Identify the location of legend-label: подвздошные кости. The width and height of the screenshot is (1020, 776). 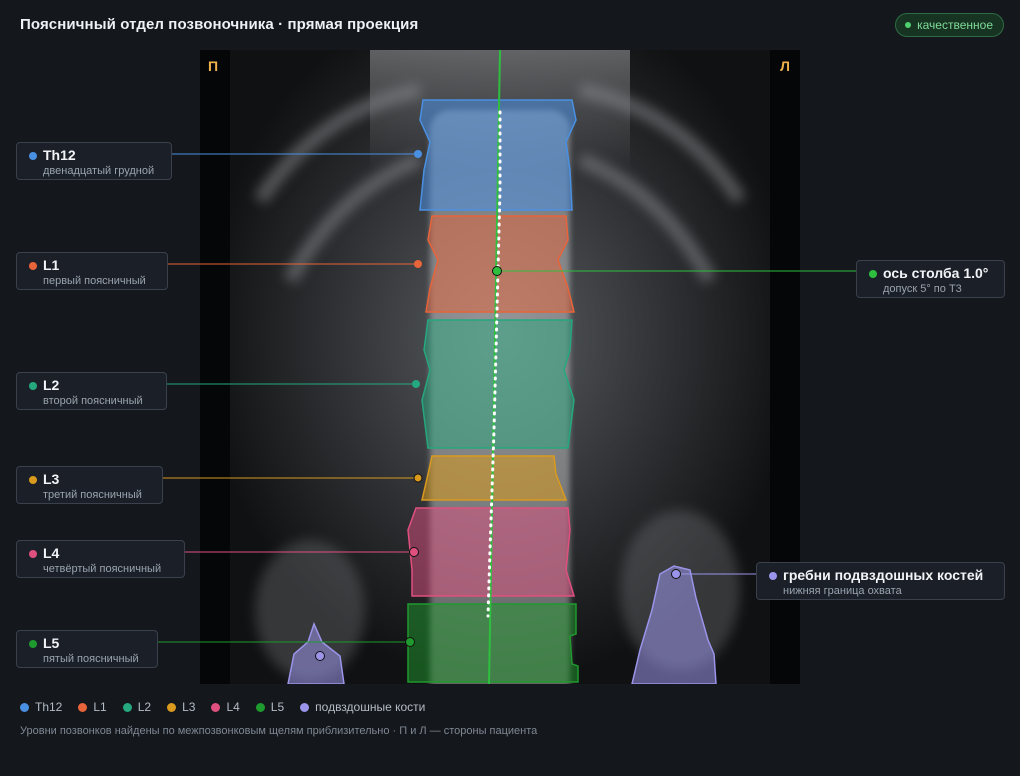
(370, 707).